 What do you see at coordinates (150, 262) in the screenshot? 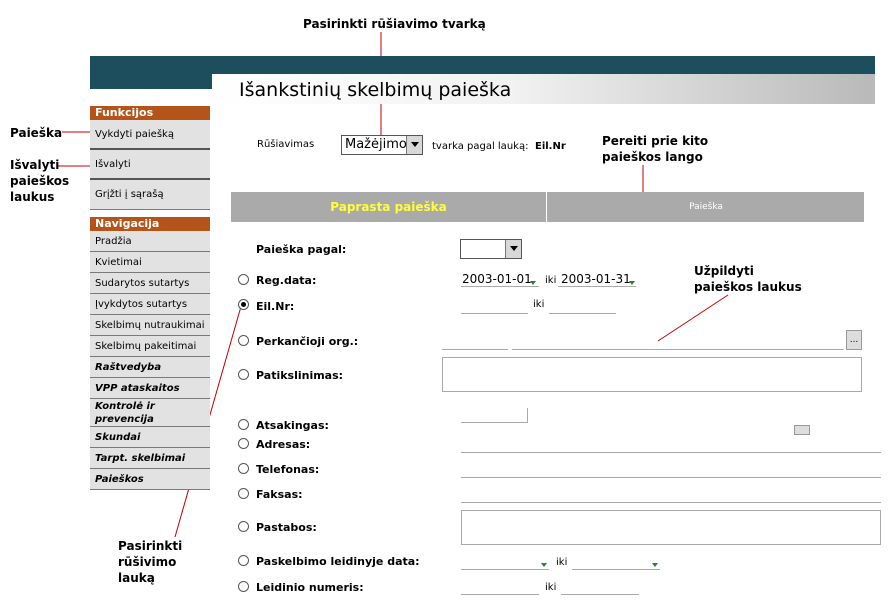
I see `sidebar-item-invitations: Kvietimai` at bounding box center [150, 262].